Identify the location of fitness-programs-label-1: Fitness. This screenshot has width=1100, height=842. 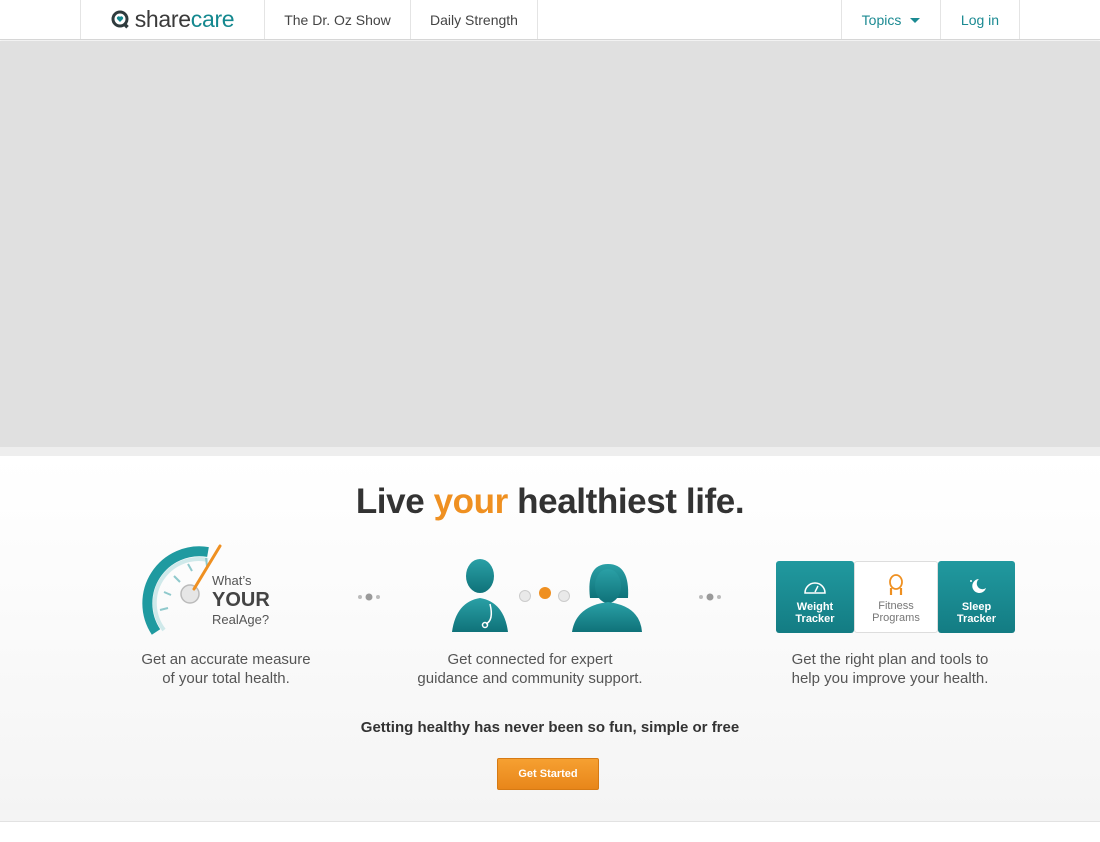
(896, 606).